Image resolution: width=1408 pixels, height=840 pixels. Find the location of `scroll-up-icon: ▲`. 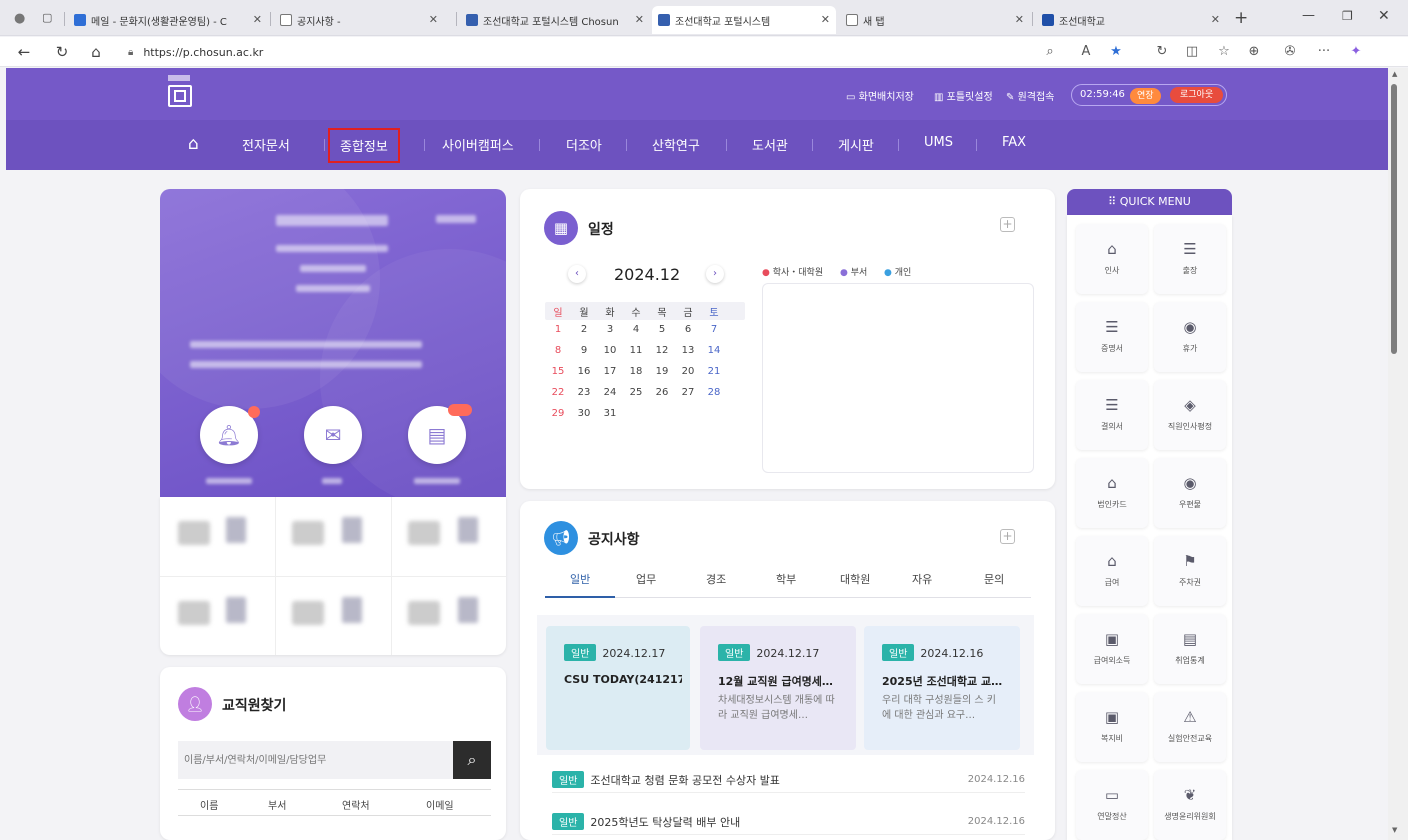

scroll-up-icon: ▲ is located at coordinates (1394, 74).